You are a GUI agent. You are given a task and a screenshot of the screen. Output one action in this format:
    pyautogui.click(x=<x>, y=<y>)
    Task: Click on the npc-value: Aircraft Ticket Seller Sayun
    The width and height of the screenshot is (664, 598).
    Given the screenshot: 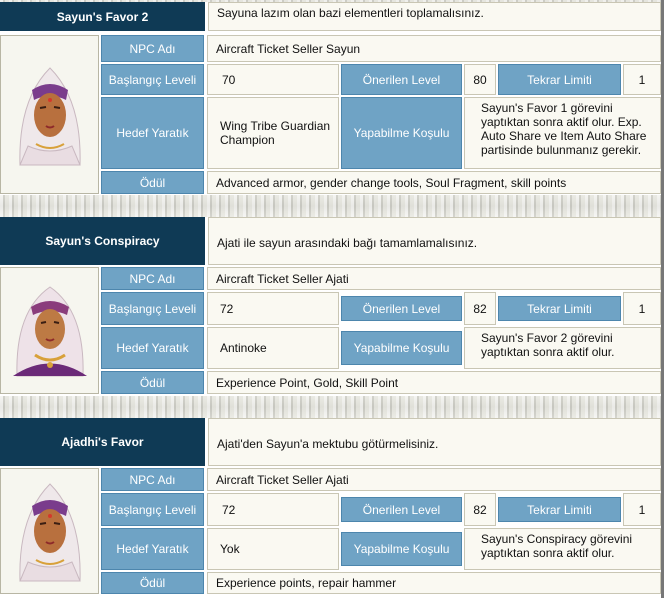 What is the action you would take?
    pyautogui.click(x=434, y=48)
    